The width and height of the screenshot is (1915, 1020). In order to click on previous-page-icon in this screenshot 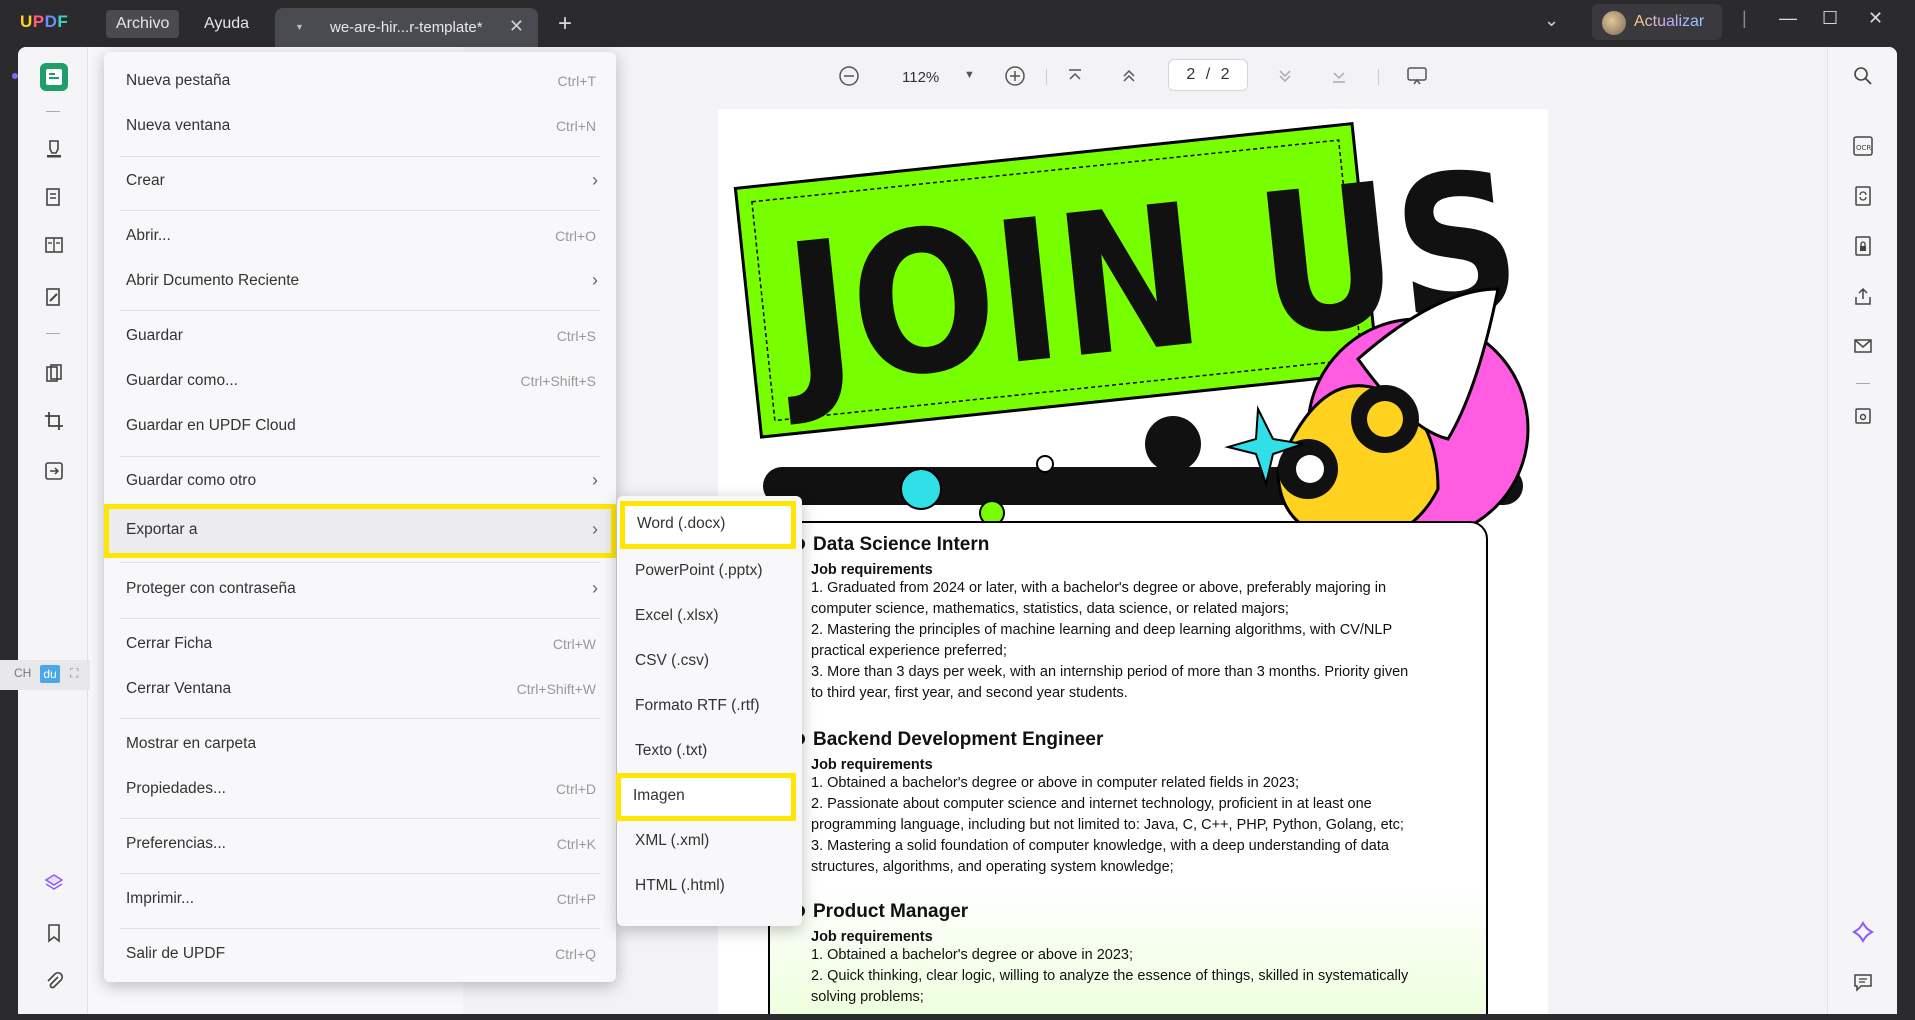, I will do `click(1129, 78)`.